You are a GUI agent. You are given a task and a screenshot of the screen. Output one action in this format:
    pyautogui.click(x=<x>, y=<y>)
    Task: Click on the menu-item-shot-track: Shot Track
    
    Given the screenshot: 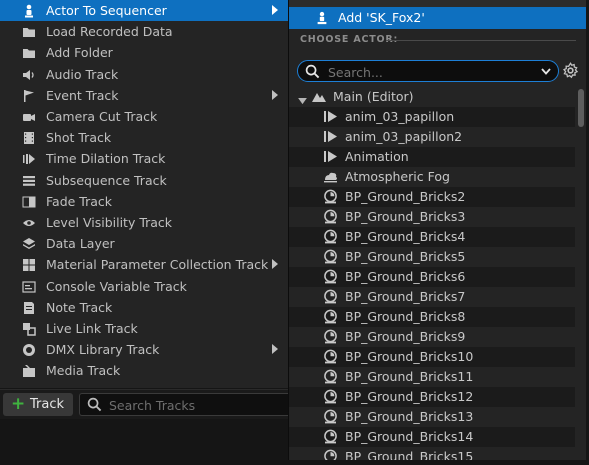 What is the action you would take?
    pyautogui.click(x=144, y=137)
    